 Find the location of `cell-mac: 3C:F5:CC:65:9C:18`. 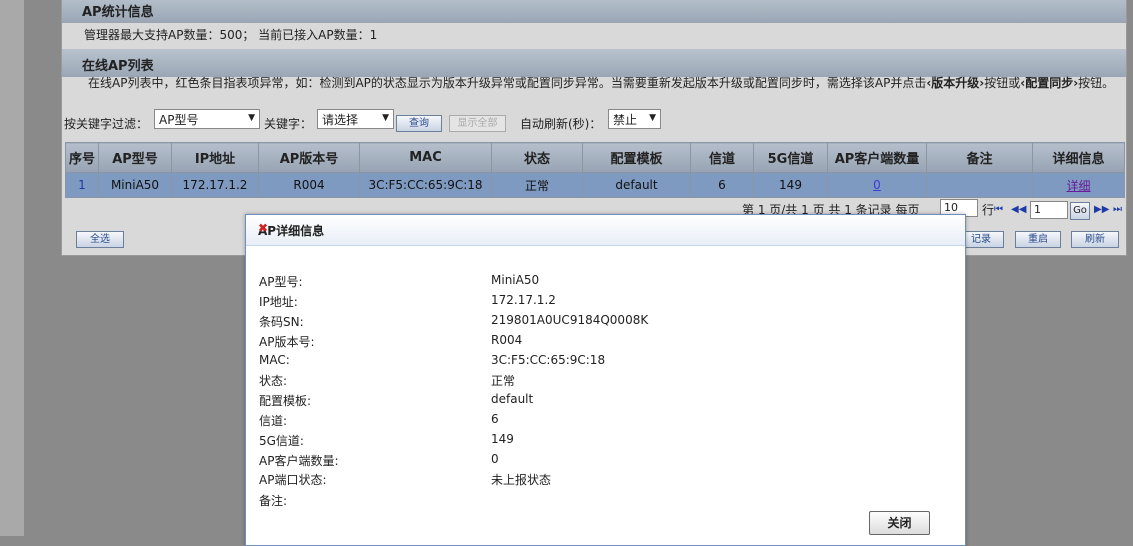

cell-mac: 3C:F5:CC:65:9C:18 is located at coordinates (425, 185).